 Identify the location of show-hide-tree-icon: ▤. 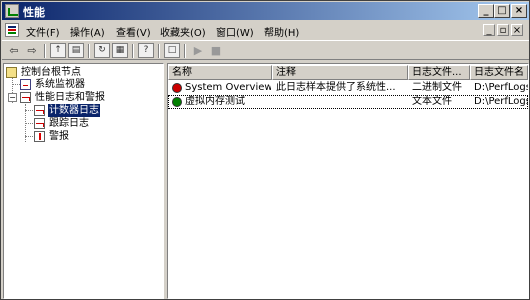
(76, 50).